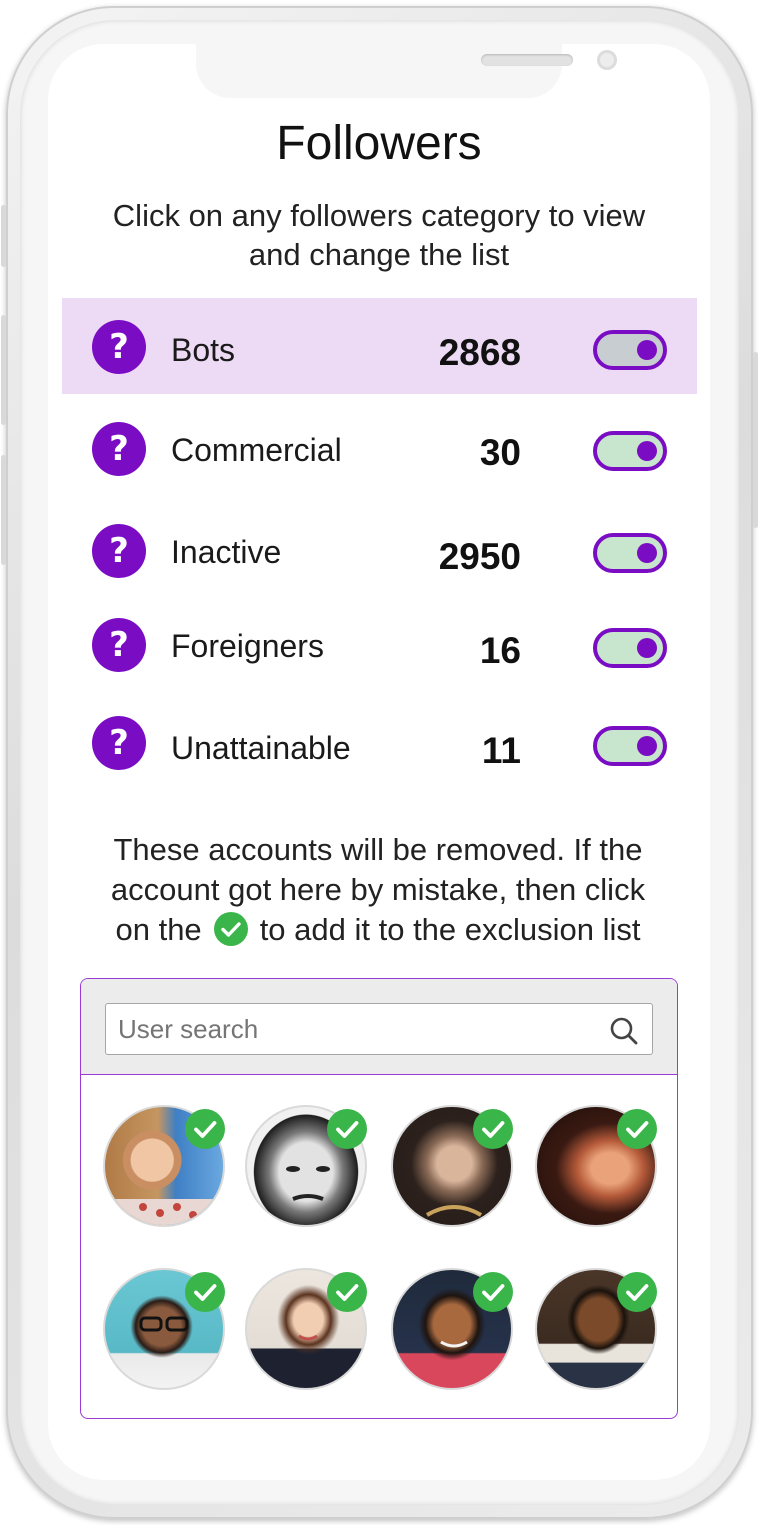 The height and width of the screenshot is (1525, 759). Describe the element at coordinates (379, 446) in the screenshot. I see `category-row-commercial: ? Commercial 30` at that location.